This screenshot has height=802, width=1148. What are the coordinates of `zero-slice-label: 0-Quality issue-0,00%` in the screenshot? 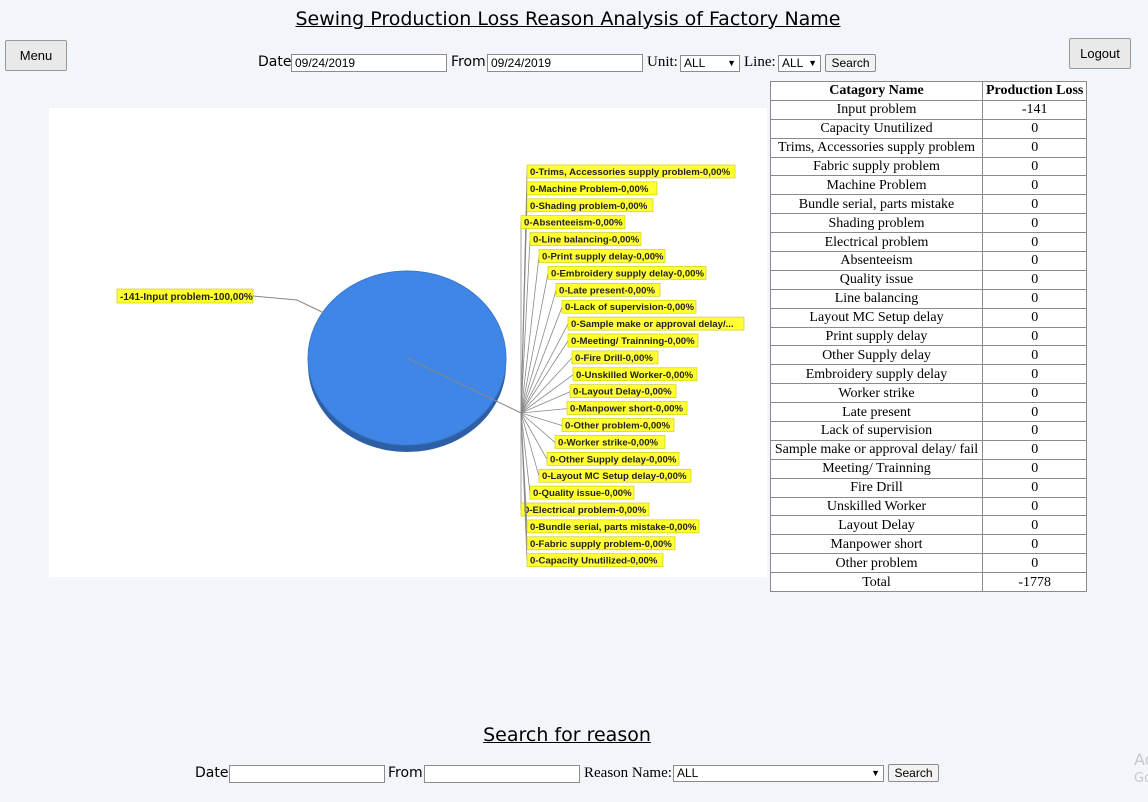 It's located at (582, 493).